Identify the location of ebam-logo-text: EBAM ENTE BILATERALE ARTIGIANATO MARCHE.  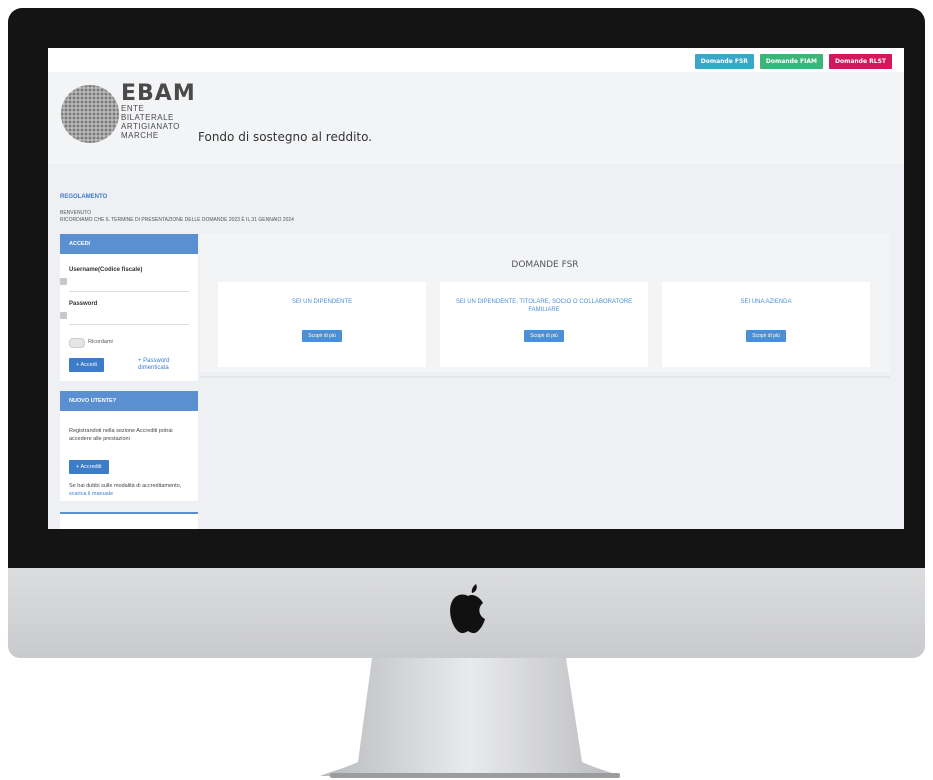
(158, 111).